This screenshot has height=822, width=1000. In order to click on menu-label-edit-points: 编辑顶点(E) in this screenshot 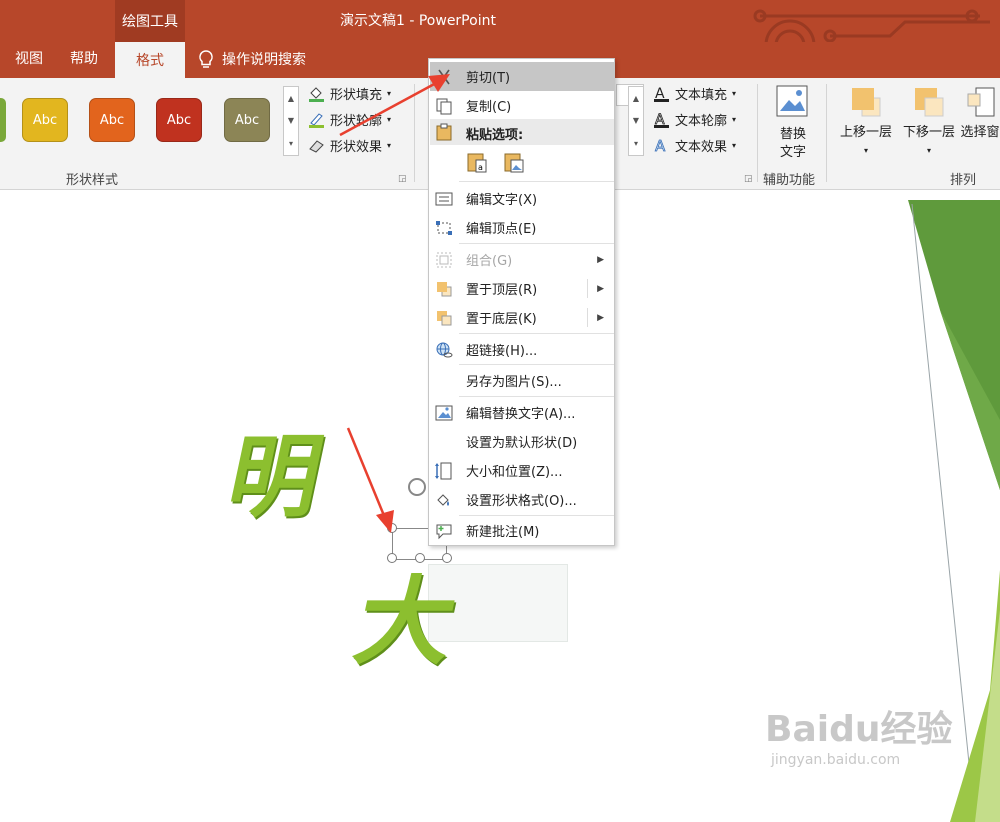, I will do `click(501, 229)`.